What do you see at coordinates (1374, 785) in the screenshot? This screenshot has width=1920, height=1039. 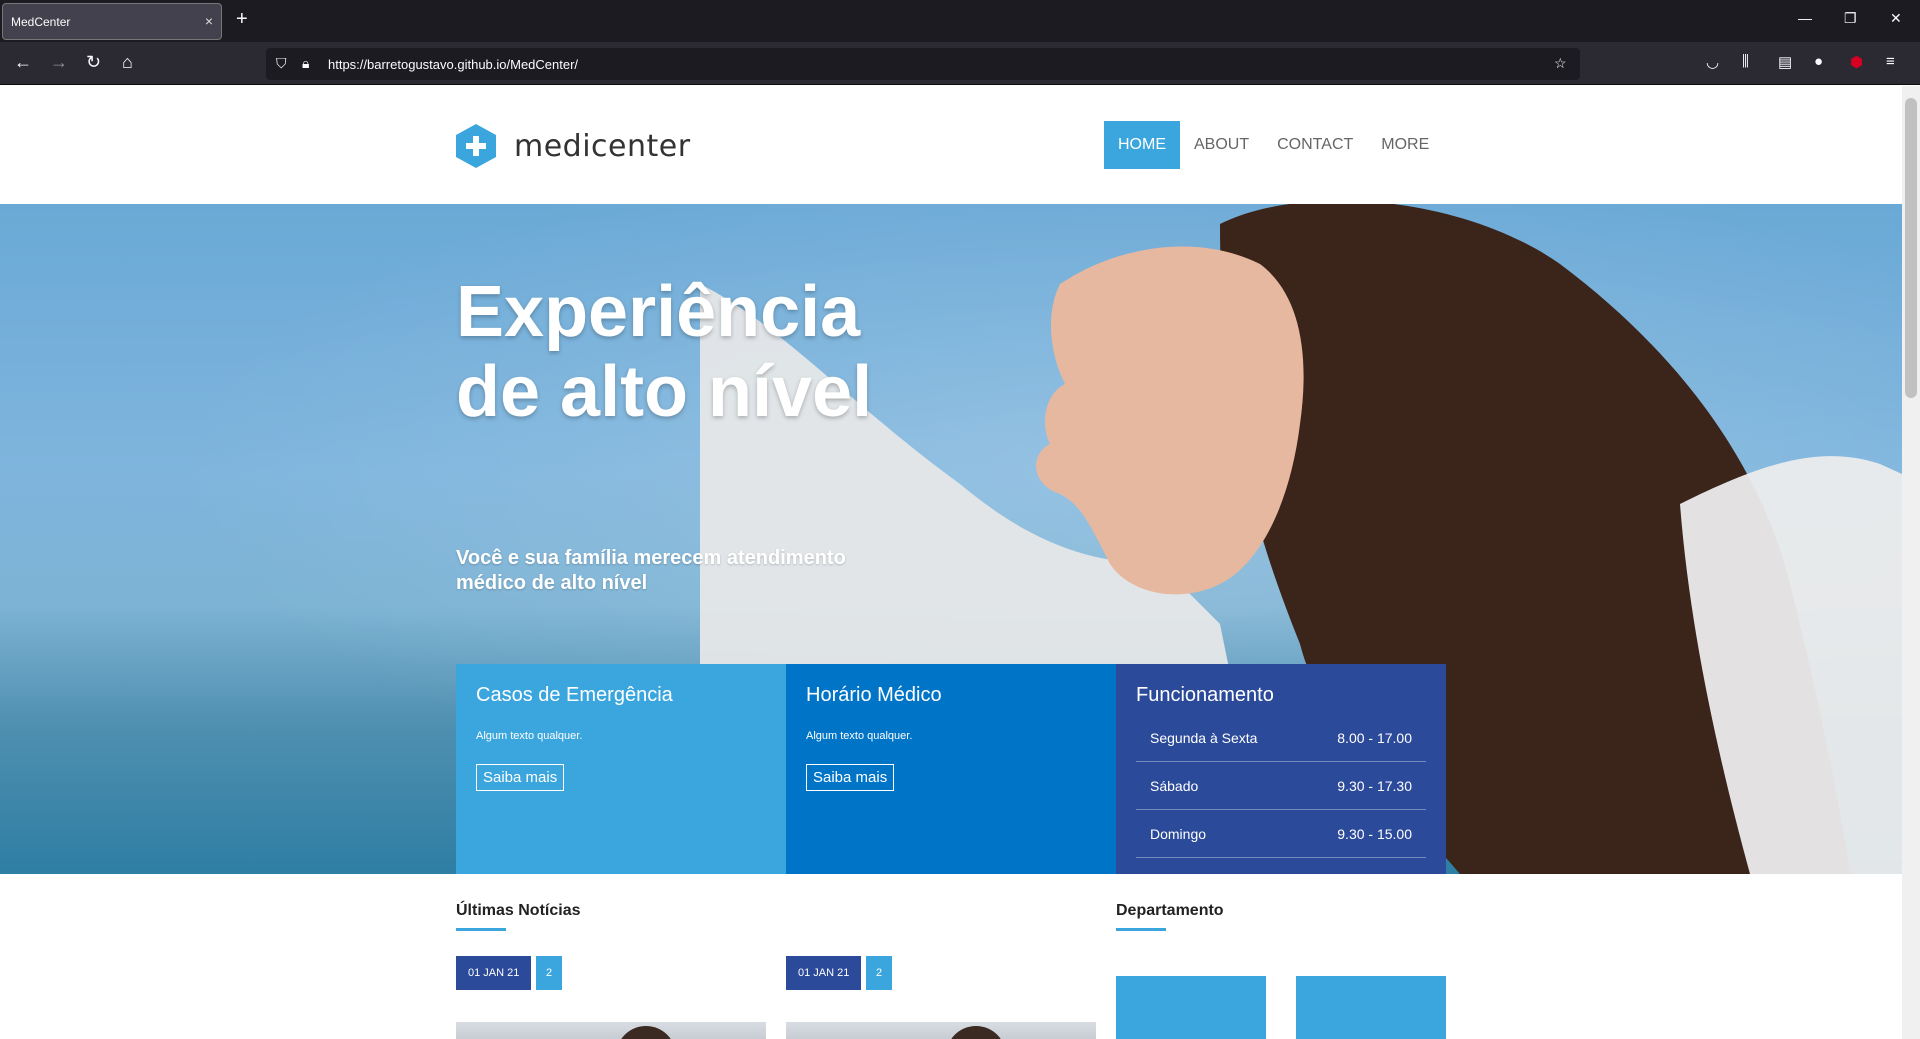 I see `hours-time: 9.30 - 17.30` at bounding box center [1374, 785].